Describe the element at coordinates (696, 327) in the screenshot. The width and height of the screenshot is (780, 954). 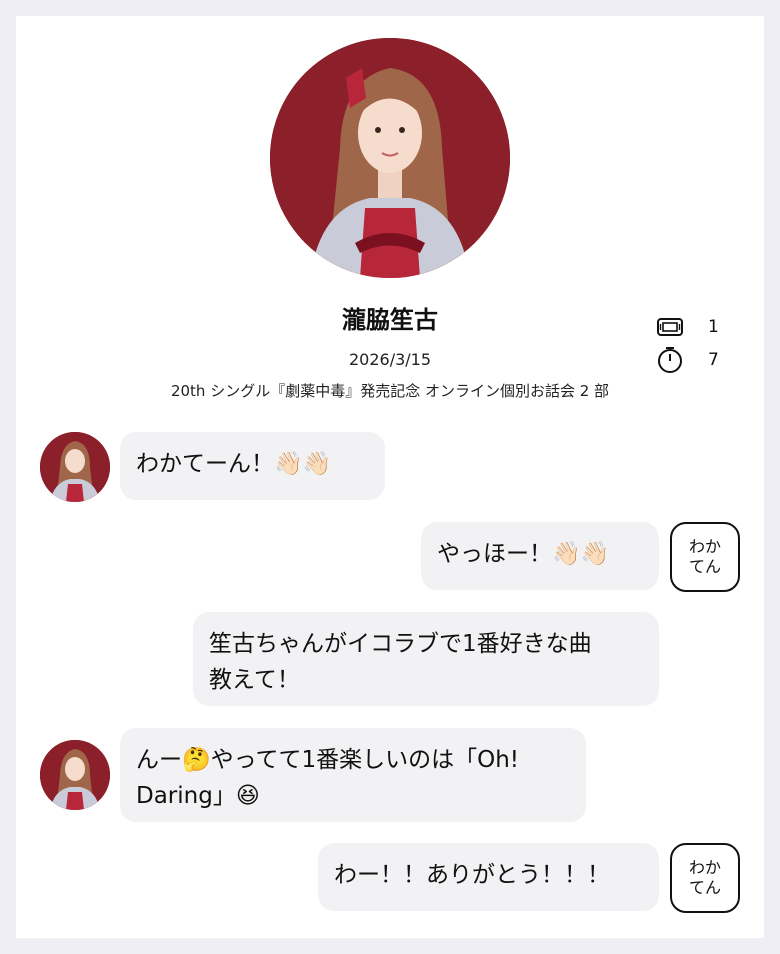
I see `ticket-stat: 1` at that location.